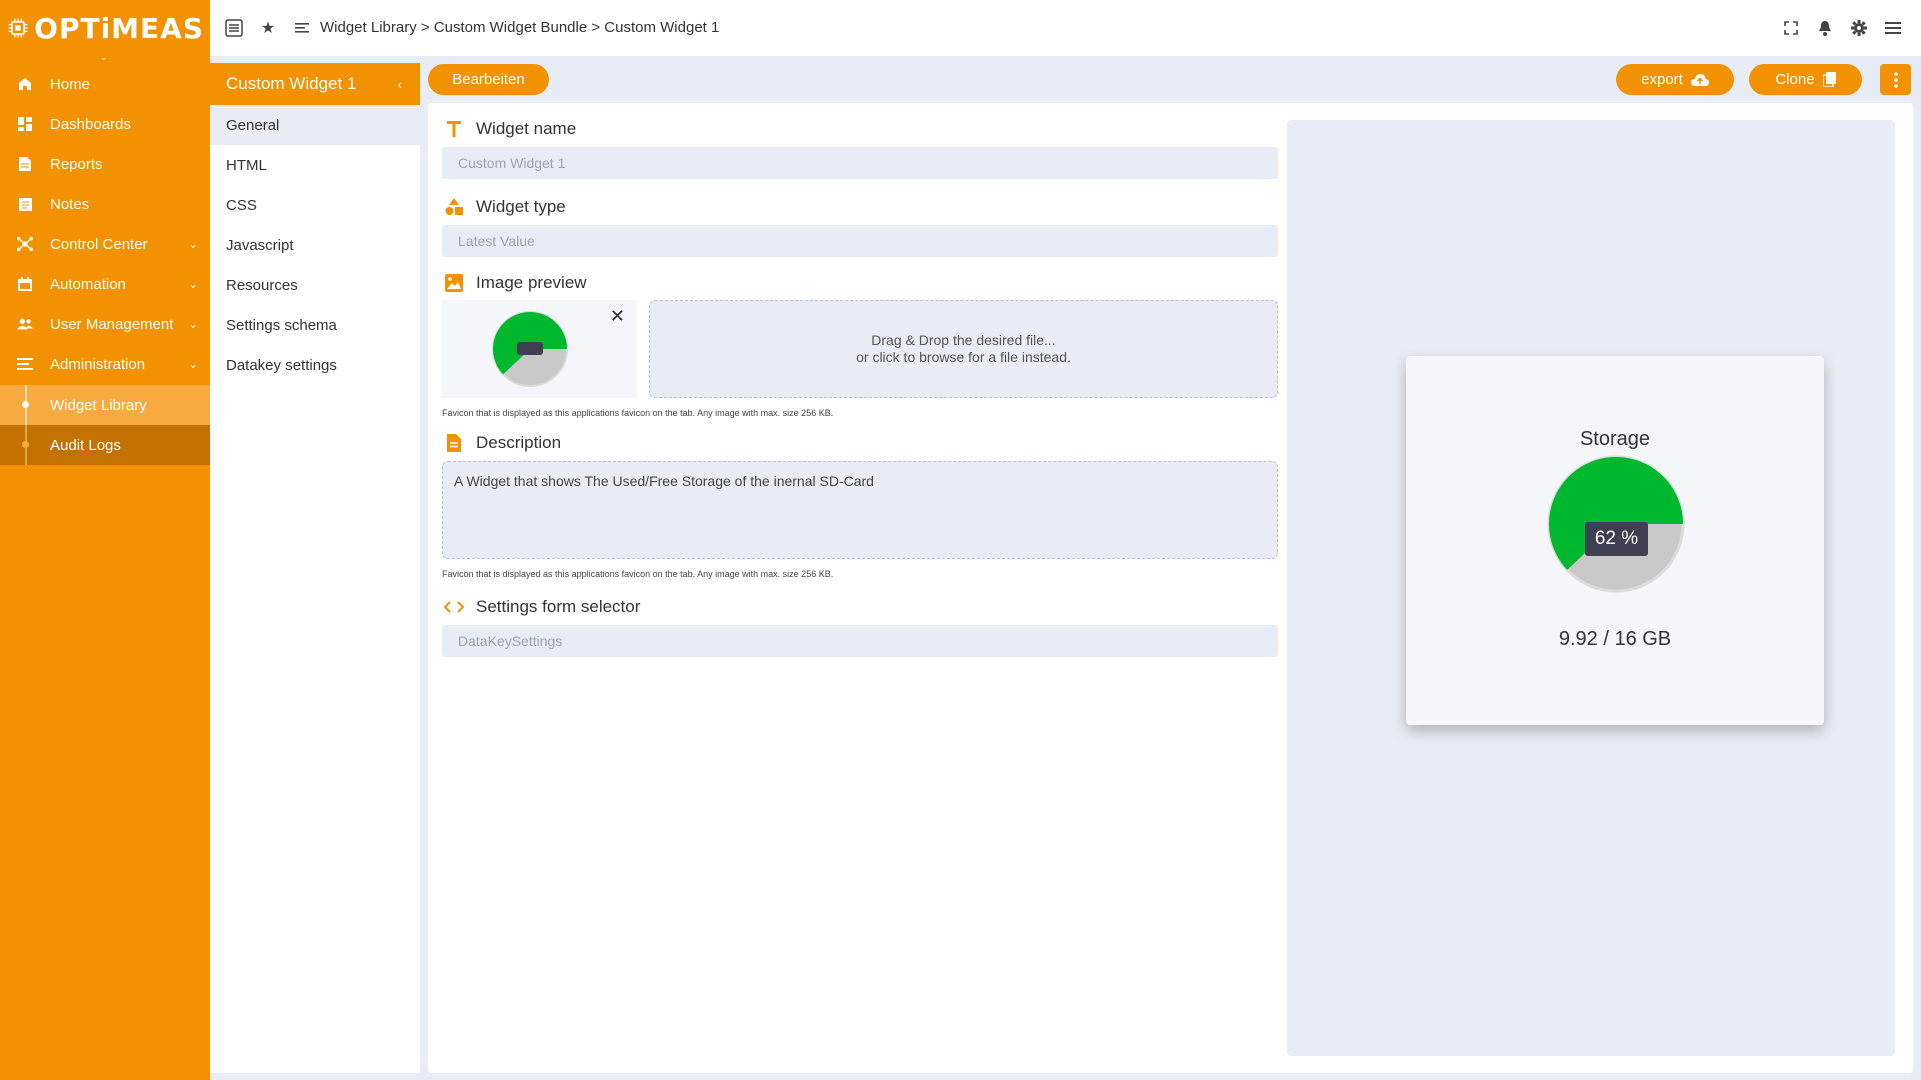  What do you see at coordinates (519, 442) in the screenshot?
I see `description-label-text: Description` at bounding box center [519, 442].